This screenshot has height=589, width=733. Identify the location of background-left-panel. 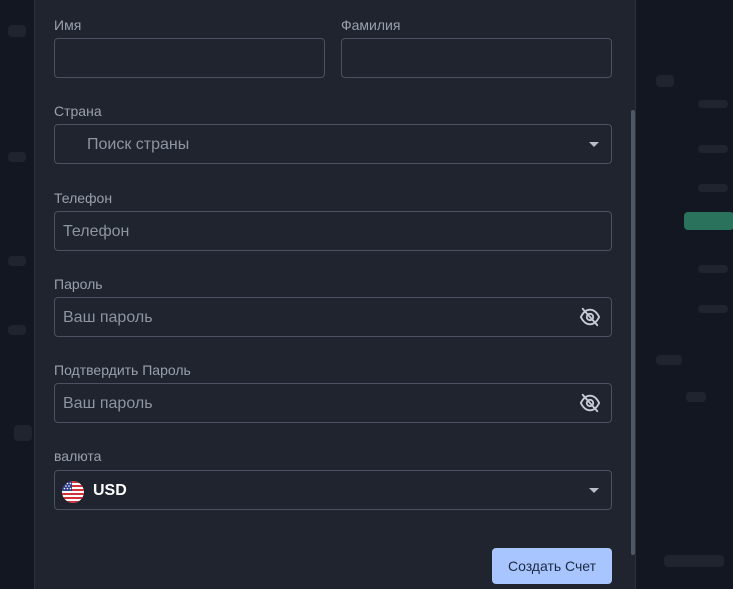
(17, 294).